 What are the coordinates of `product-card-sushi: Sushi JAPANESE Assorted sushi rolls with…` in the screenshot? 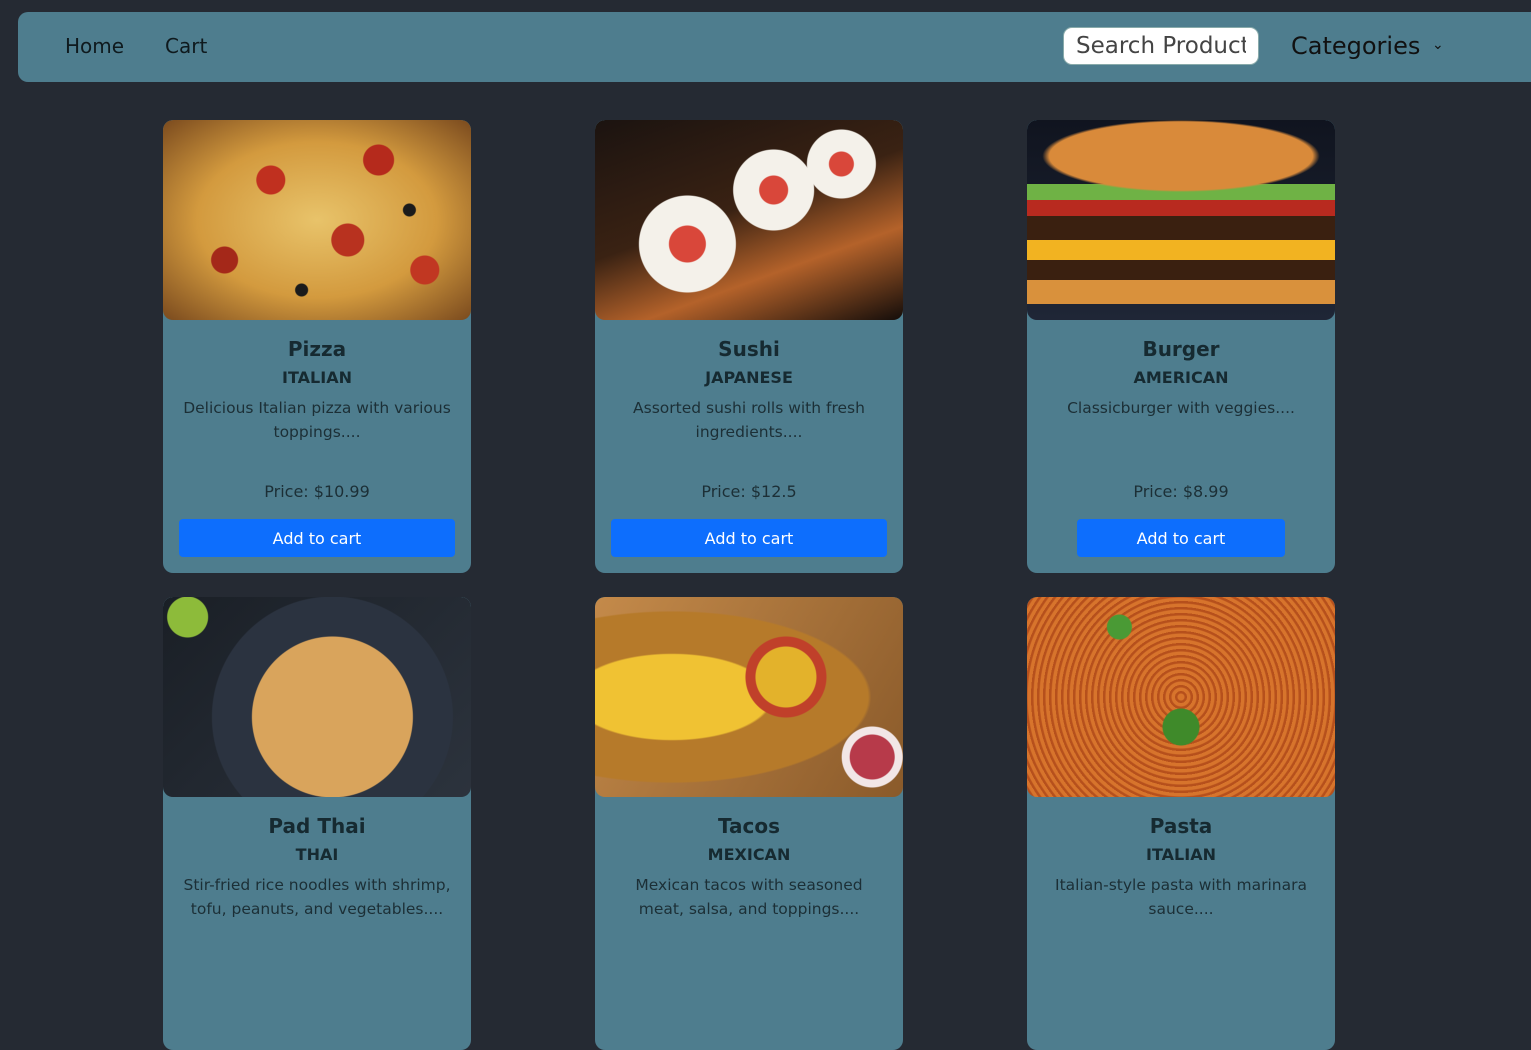 It's located at (749, 346).